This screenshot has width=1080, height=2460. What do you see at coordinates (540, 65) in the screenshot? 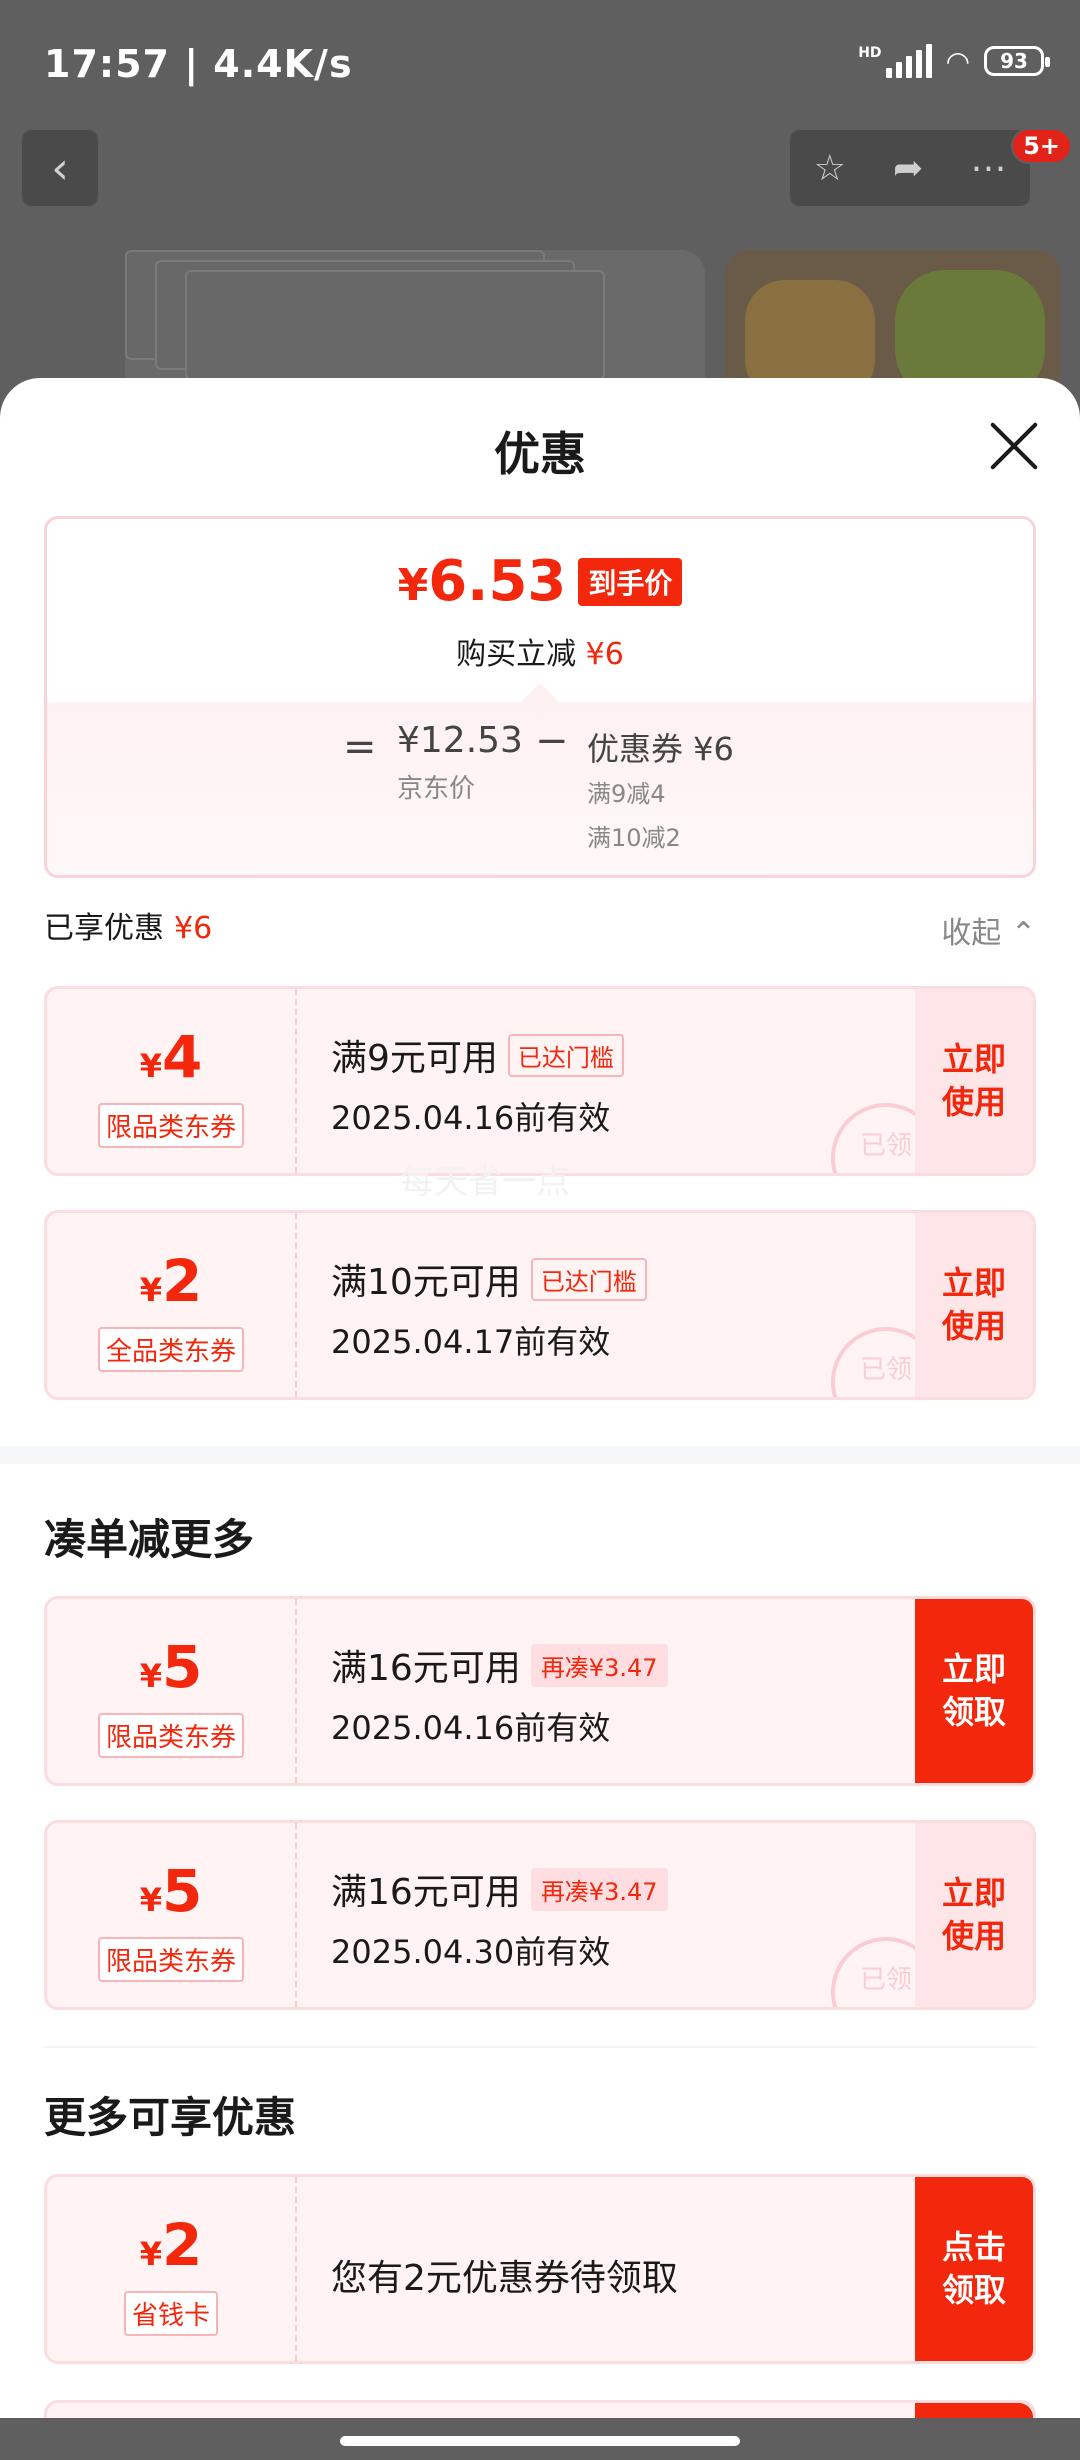
I see `status-bar: 17:57 | 4.4K/s HD ◠ 93` at bounding box center [540, 65].